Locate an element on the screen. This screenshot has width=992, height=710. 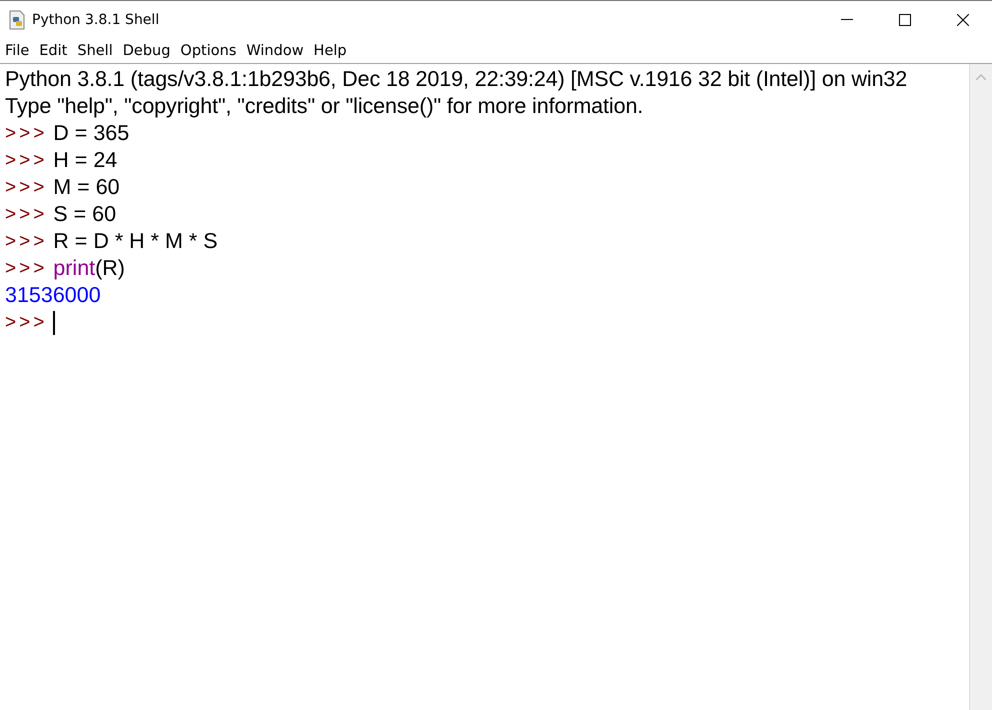
menu-item: Shell is located at coordinates (100, 50).